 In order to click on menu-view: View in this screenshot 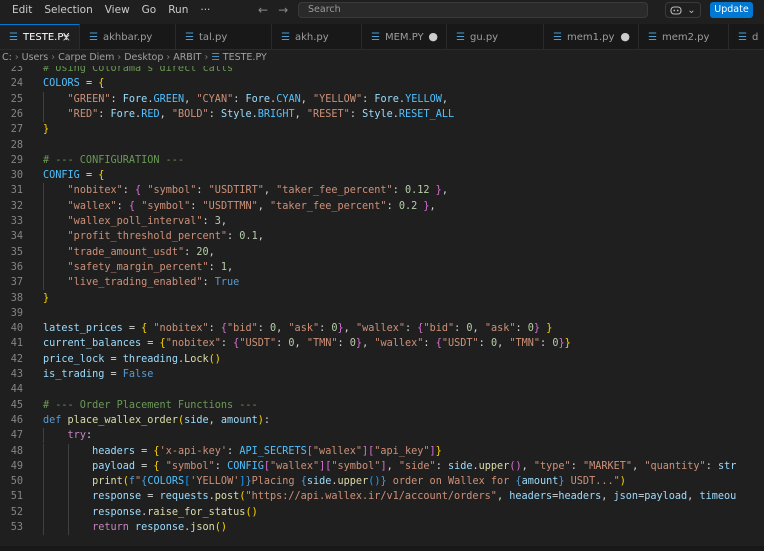, I will do `click(117, 10)`.